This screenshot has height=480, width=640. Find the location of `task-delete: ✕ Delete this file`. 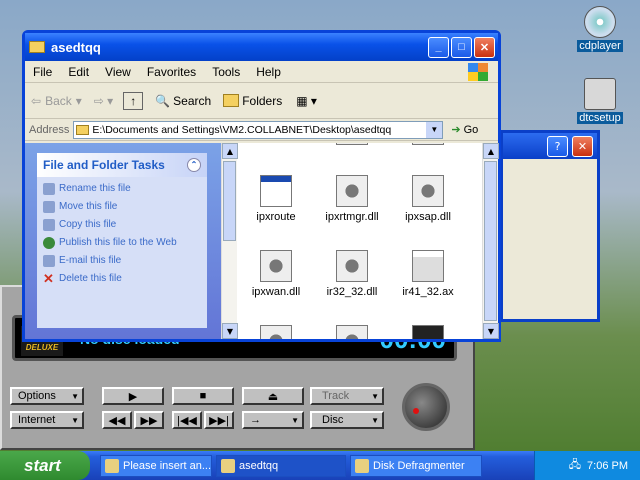

task-delete: ✕ Delete this file is located at coordinates (122, 278).